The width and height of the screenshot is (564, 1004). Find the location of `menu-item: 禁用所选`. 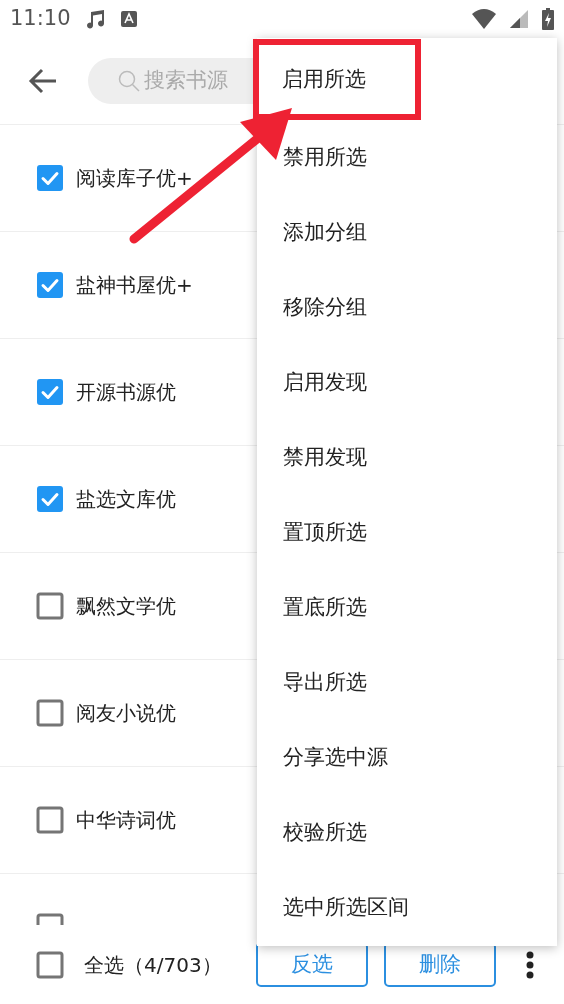

menu-item: 禁用所选 is located at coordinates (407, 157).